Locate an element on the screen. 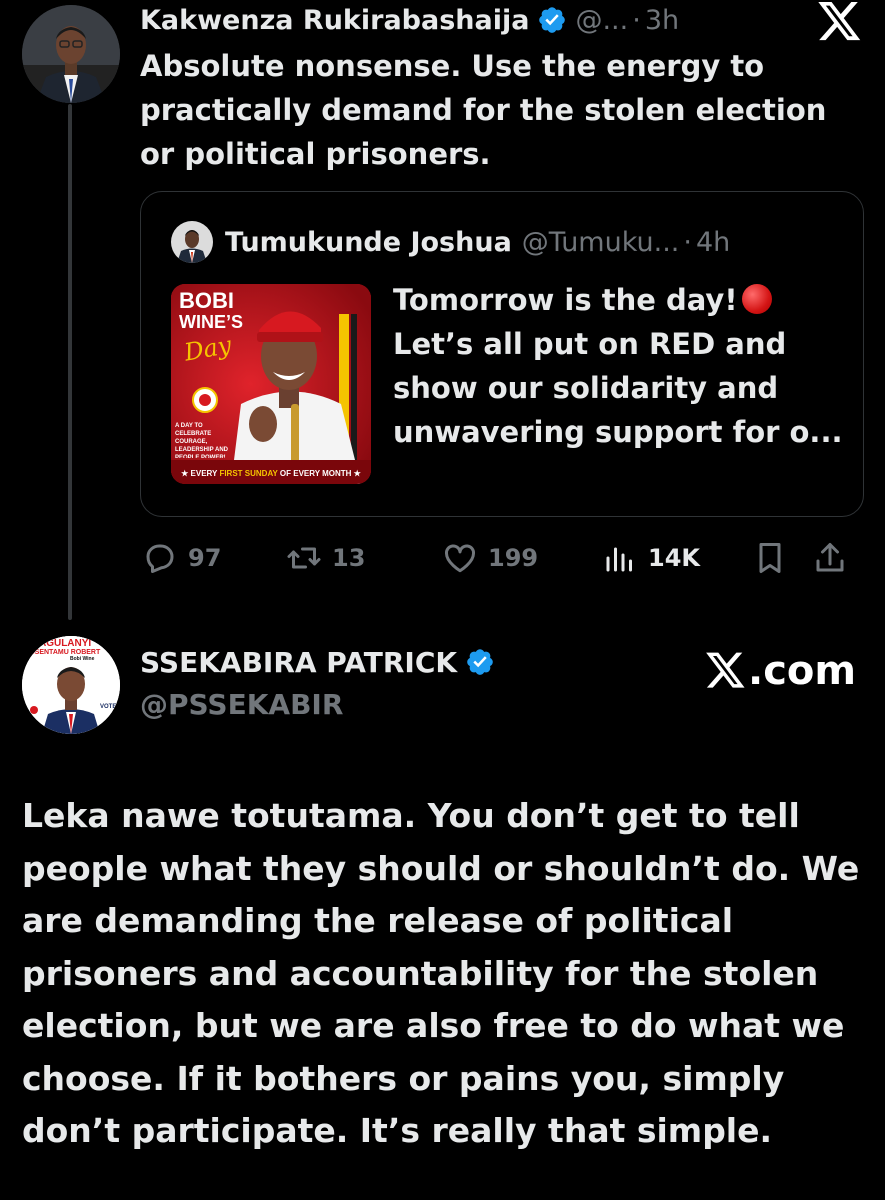 This screenshot has width=885, height=1200. retweet-count: 13 is located at coordinates (349, 558).